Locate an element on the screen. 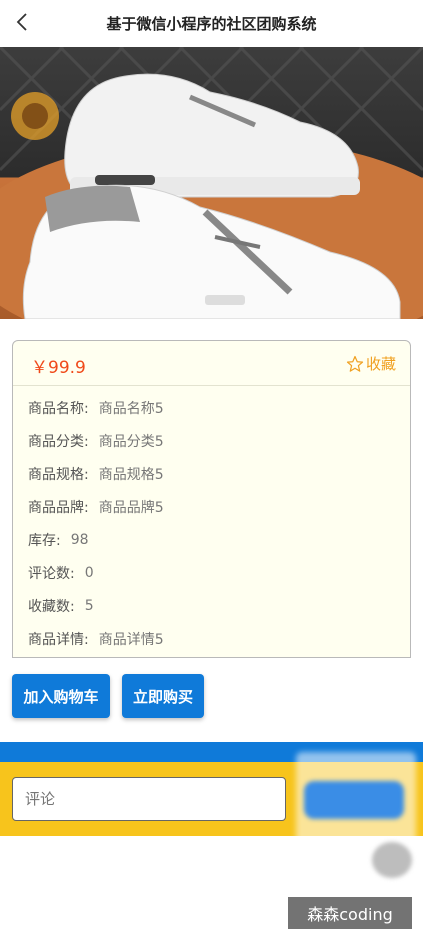 The height and width of the screenshot is (942, 423). favorite-label: 收藏 is located at coordinates (380, 364).